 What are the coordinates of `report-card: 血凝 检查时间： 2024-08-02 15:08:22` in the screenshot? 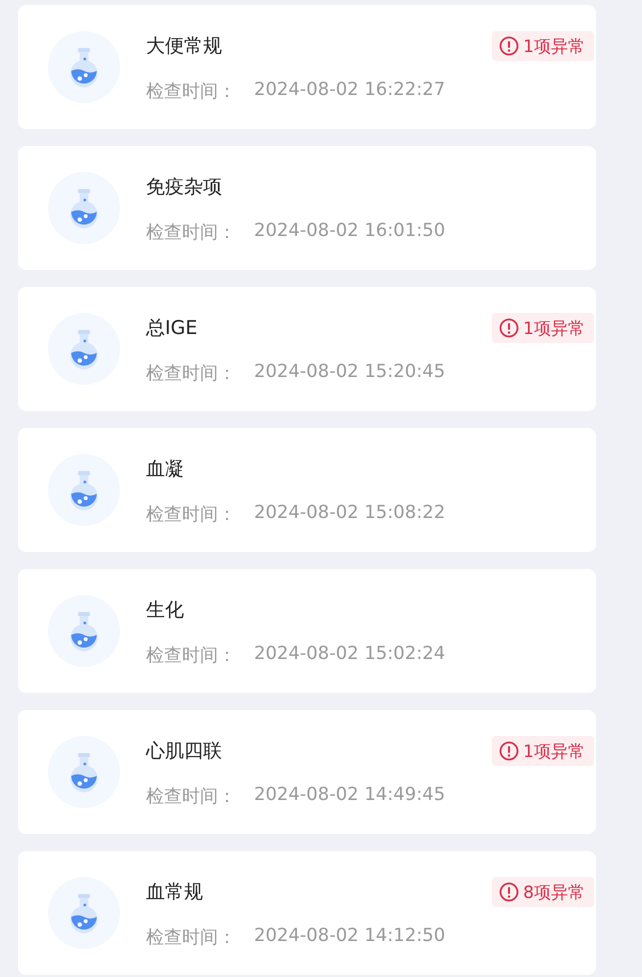 It's located at (307, 490).